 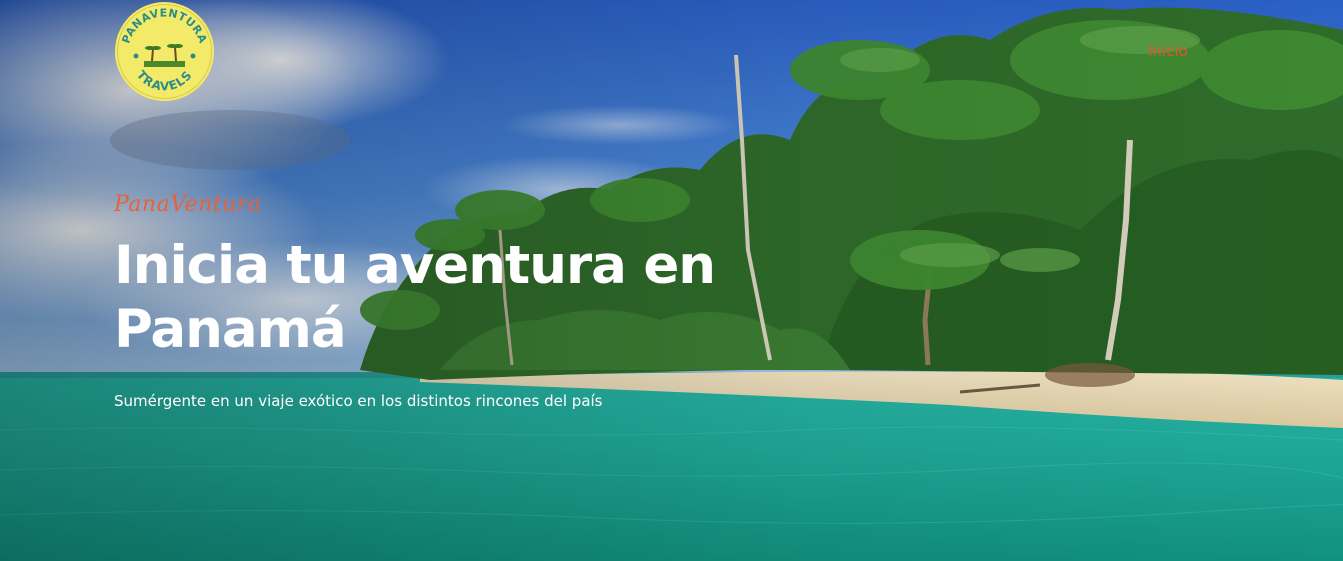 What do you see at coordinates (188, 204) in the screenshot?
I see `brand-script-text: PanaVentura` at bounding box center [188, 204].